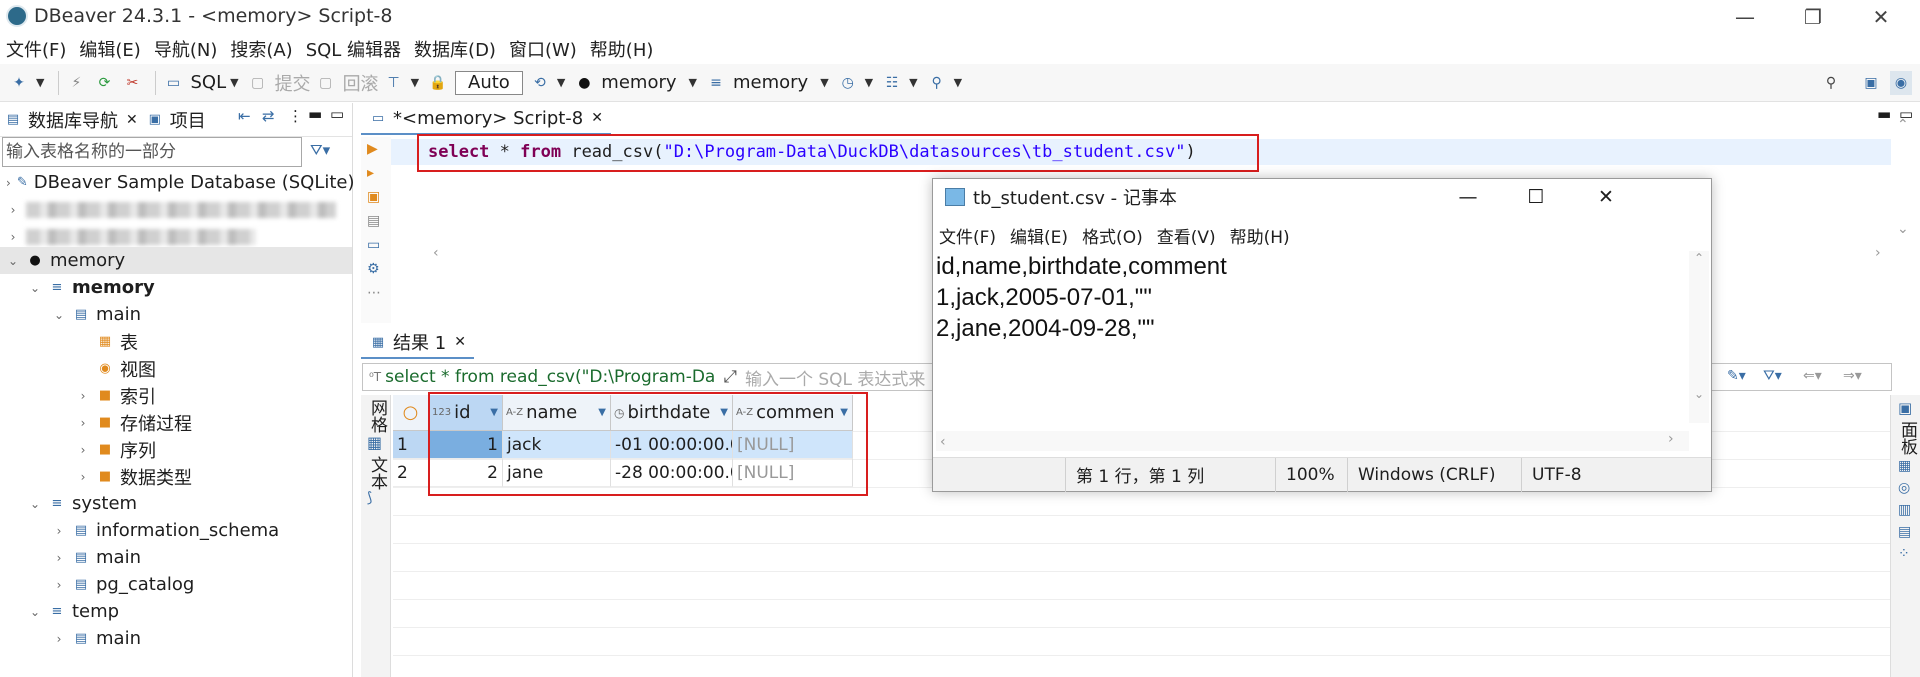 The image size is (1920, 677). What do you see at coordinates (1909, 488) in the screenshot?
I see `metadata-icon: ◎` at bounding box center [1909, 488].